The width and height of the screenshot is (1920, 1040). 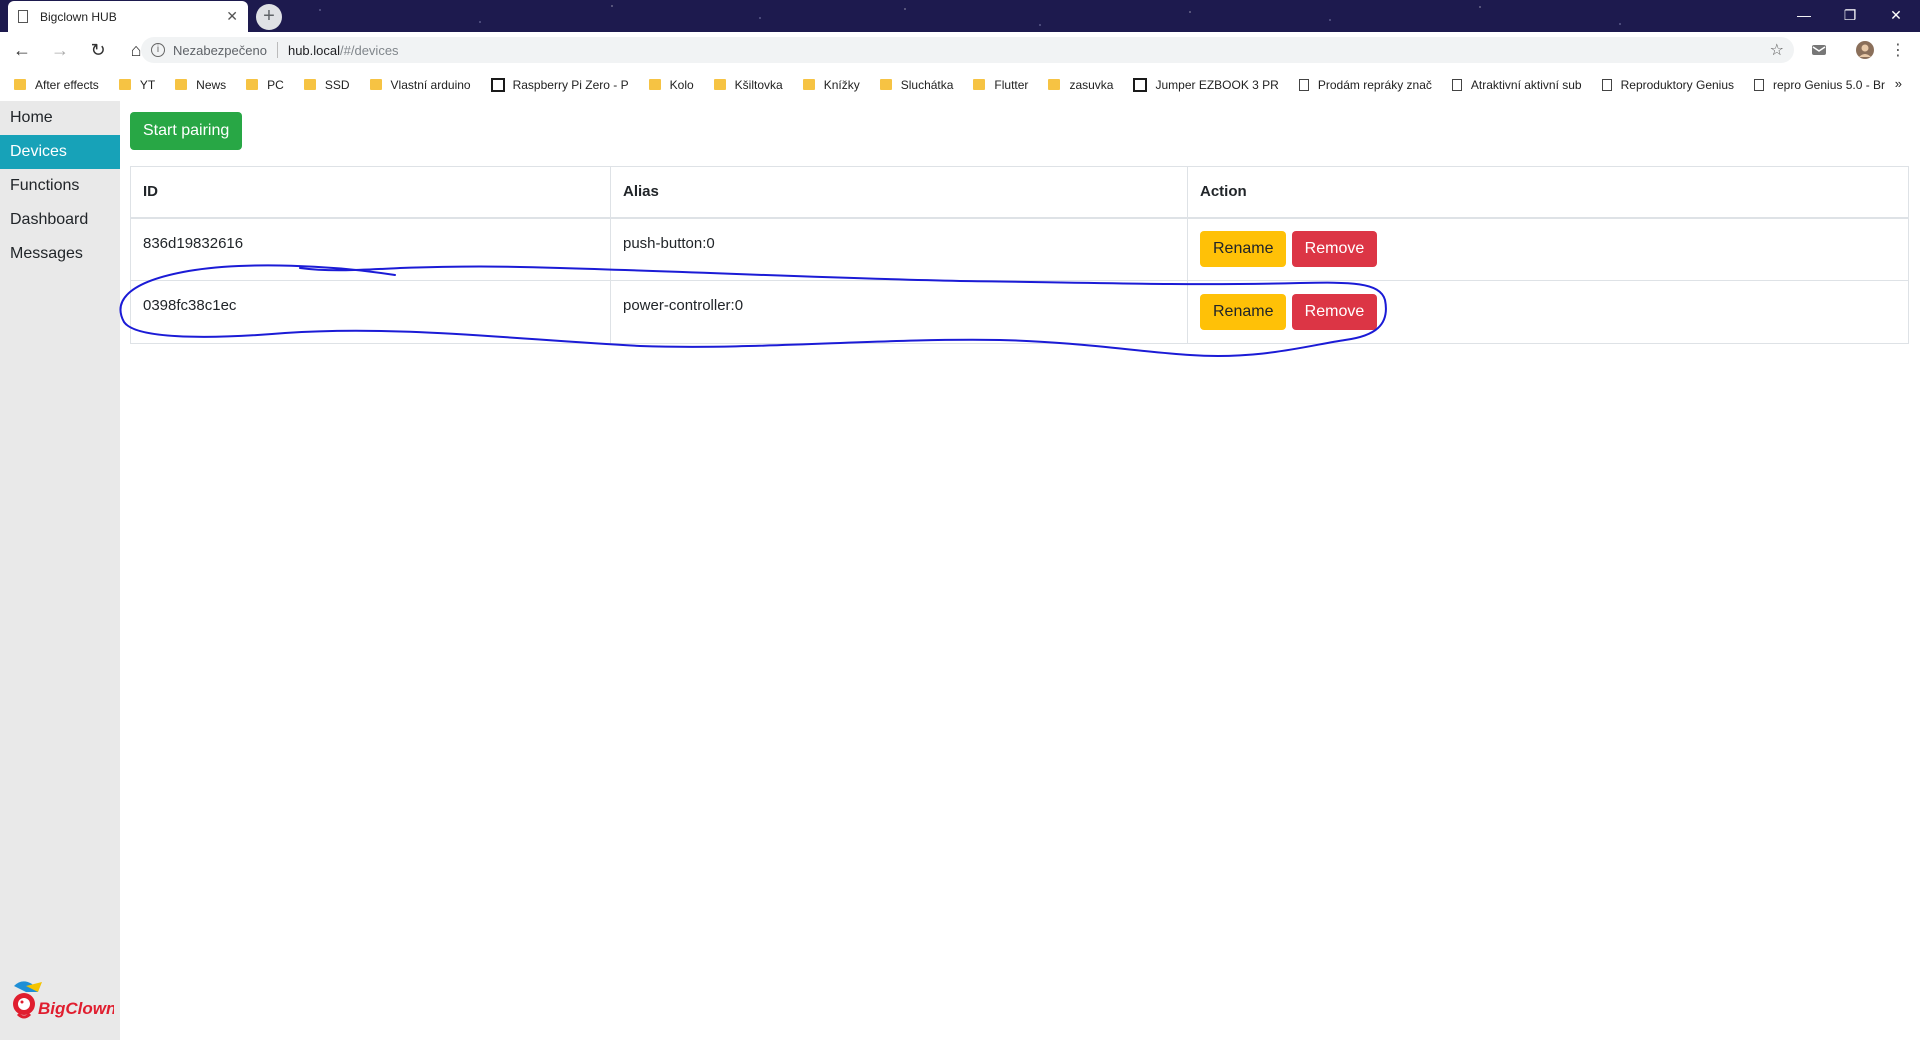 I want to click on sidebar-item-functions: Functions, so click(x=60, y=186).